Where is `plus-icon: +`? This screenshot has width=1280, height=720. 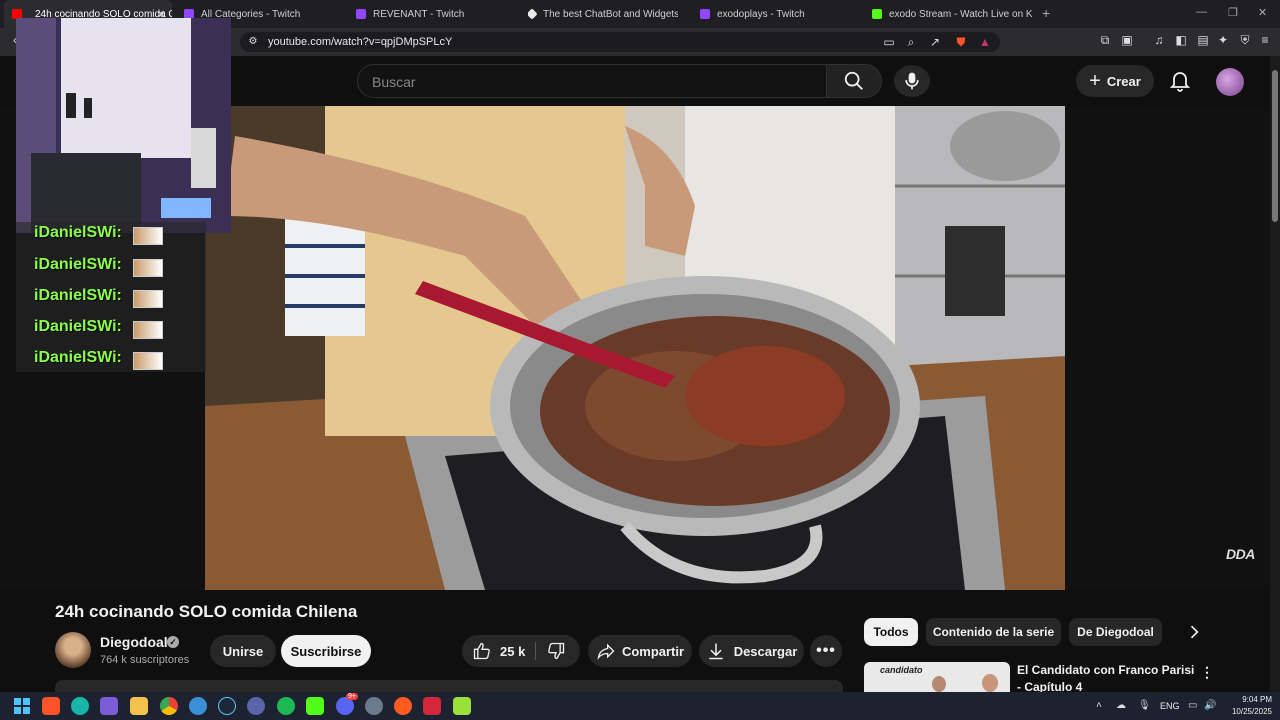 plus-icon: + is located at coordinates (1095, 80).